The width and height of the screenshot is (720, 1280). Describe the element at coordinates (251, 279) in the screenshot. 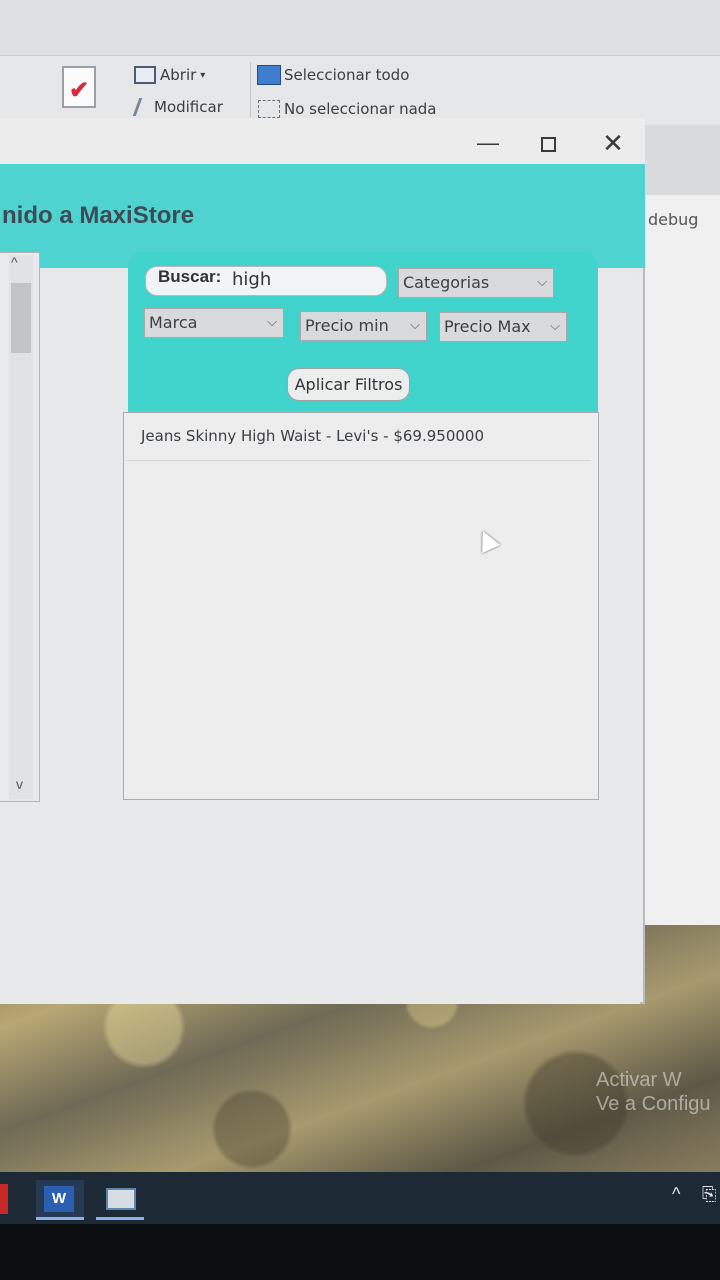

I see `search-value: high` at that location.